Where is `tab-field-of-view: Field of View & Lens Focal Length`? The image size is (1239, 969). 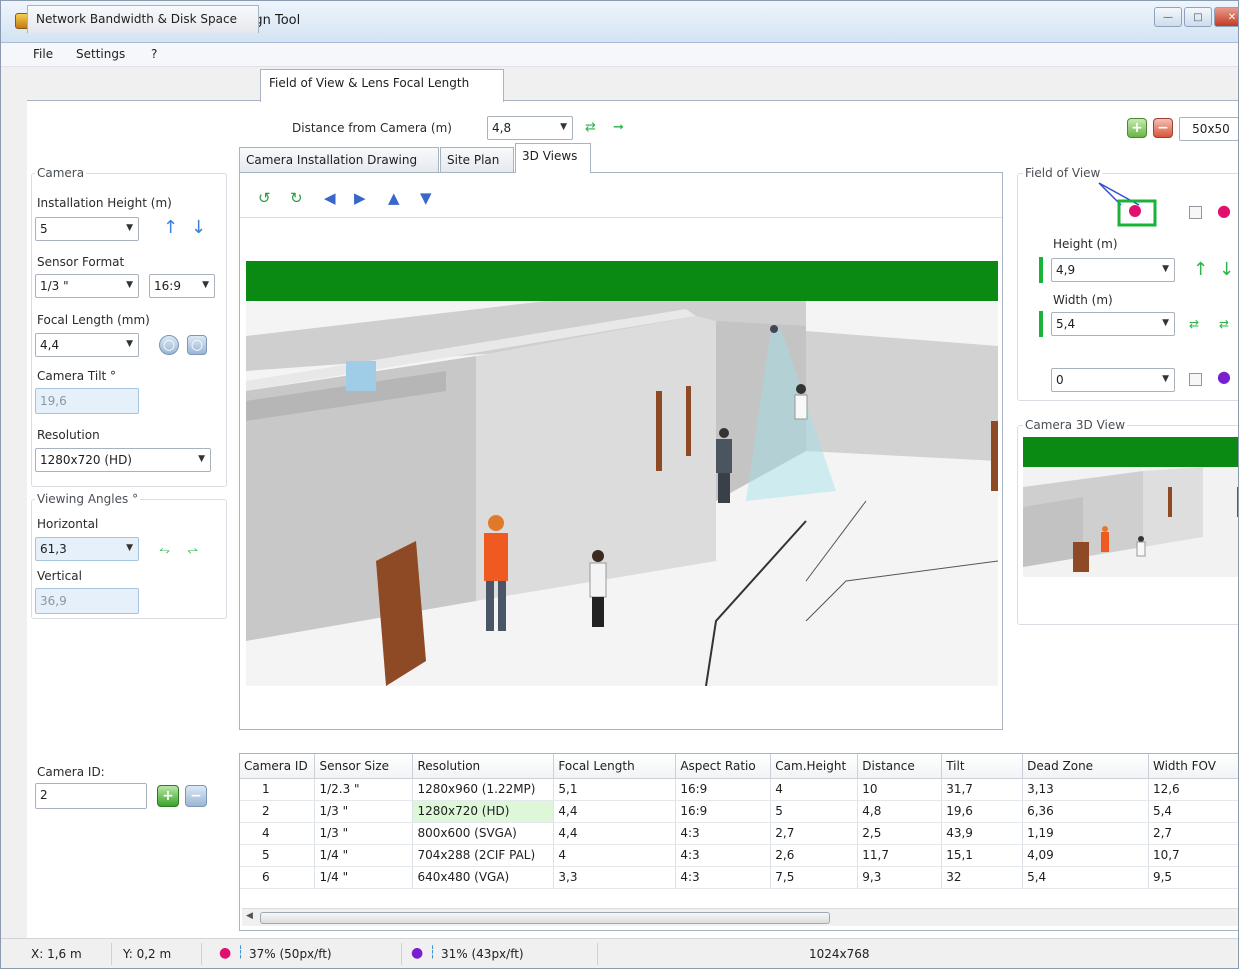 tab-field-of-view: Field of View & Lens Focal Length is located at coordinates (382, 85).